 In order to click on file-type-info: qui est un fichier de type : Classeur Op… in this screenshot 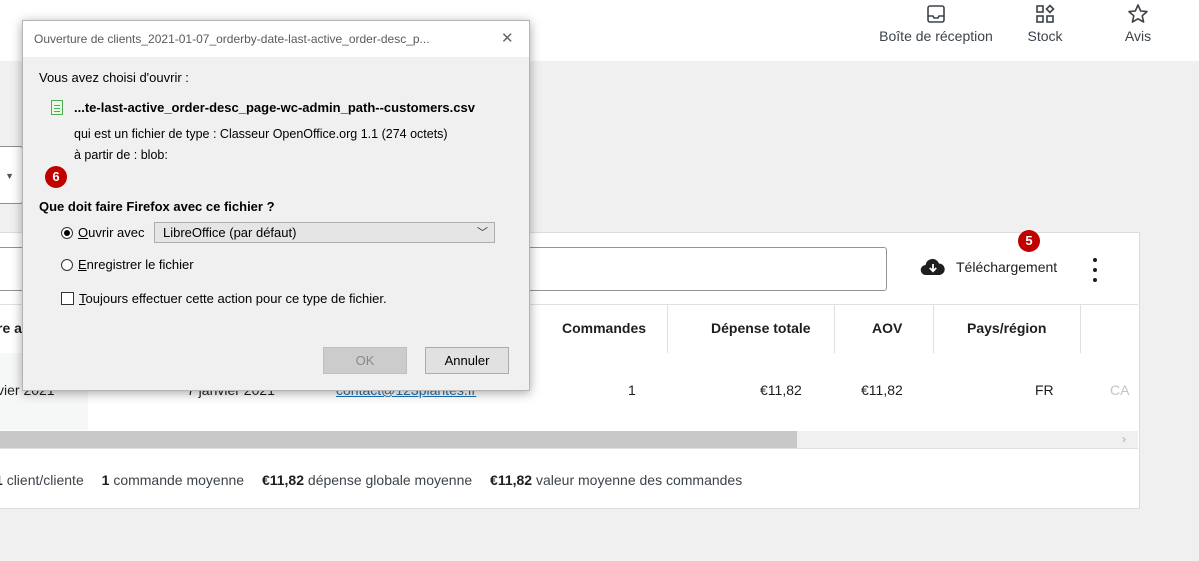, I will do `click(261, 134)`.